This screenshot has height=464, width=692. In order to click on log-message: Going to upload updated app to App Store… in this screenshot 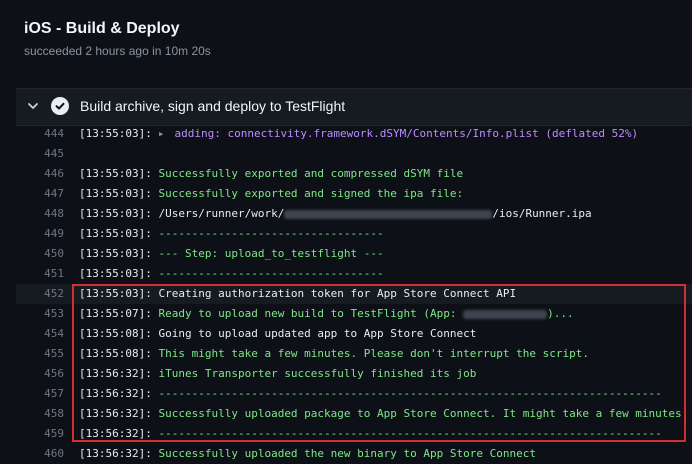, I will do `click(317, 333)`.